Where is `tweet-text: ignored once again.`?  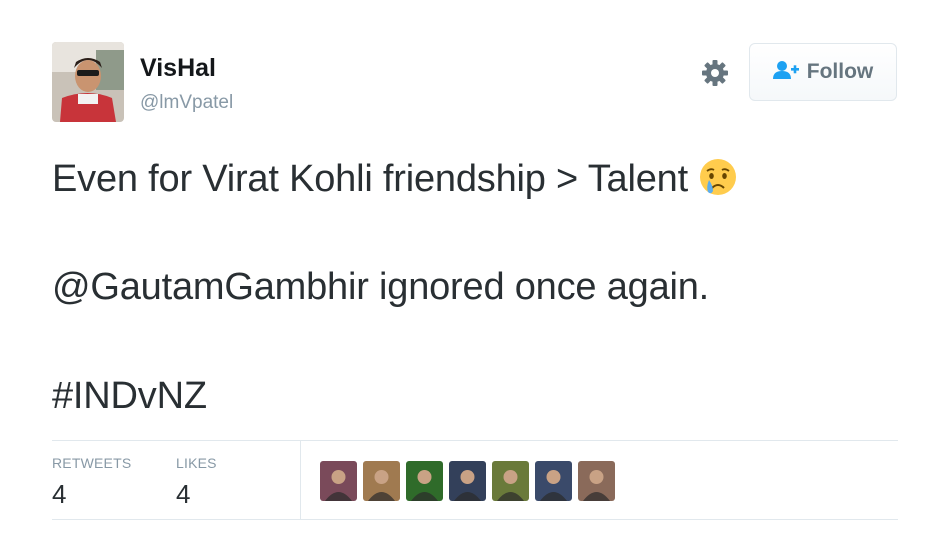
tweet-text: ignored once again. is located at coordinates (539, 287).